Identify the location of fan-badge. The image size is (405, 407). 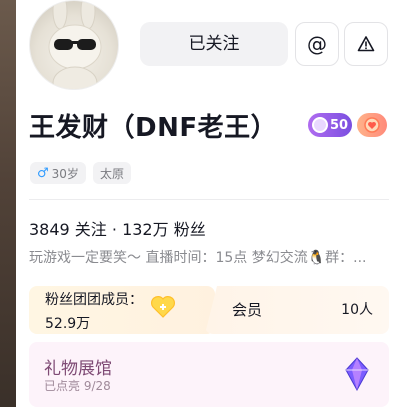
(372, 125).